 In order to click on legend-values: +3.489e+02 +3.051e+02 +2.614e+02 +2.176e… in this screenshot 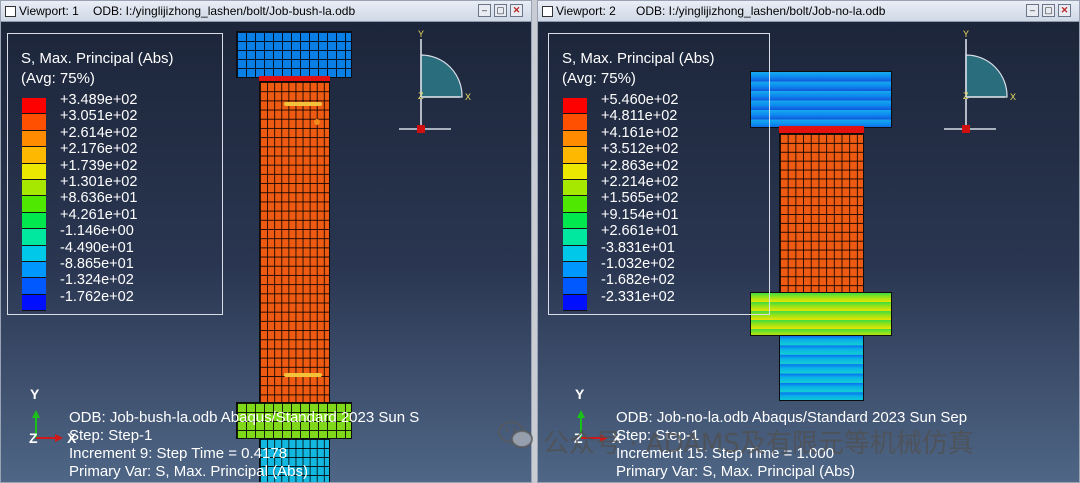, I will do `click(98, 198)`.